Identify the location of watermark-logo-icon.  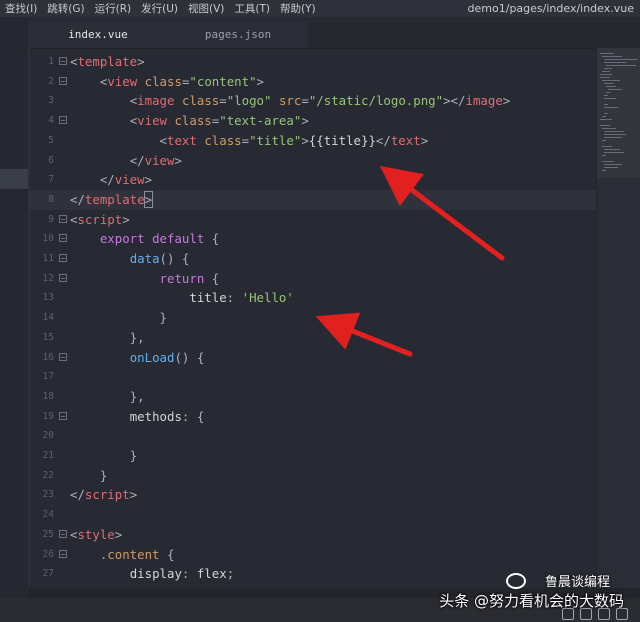
(516, 581).